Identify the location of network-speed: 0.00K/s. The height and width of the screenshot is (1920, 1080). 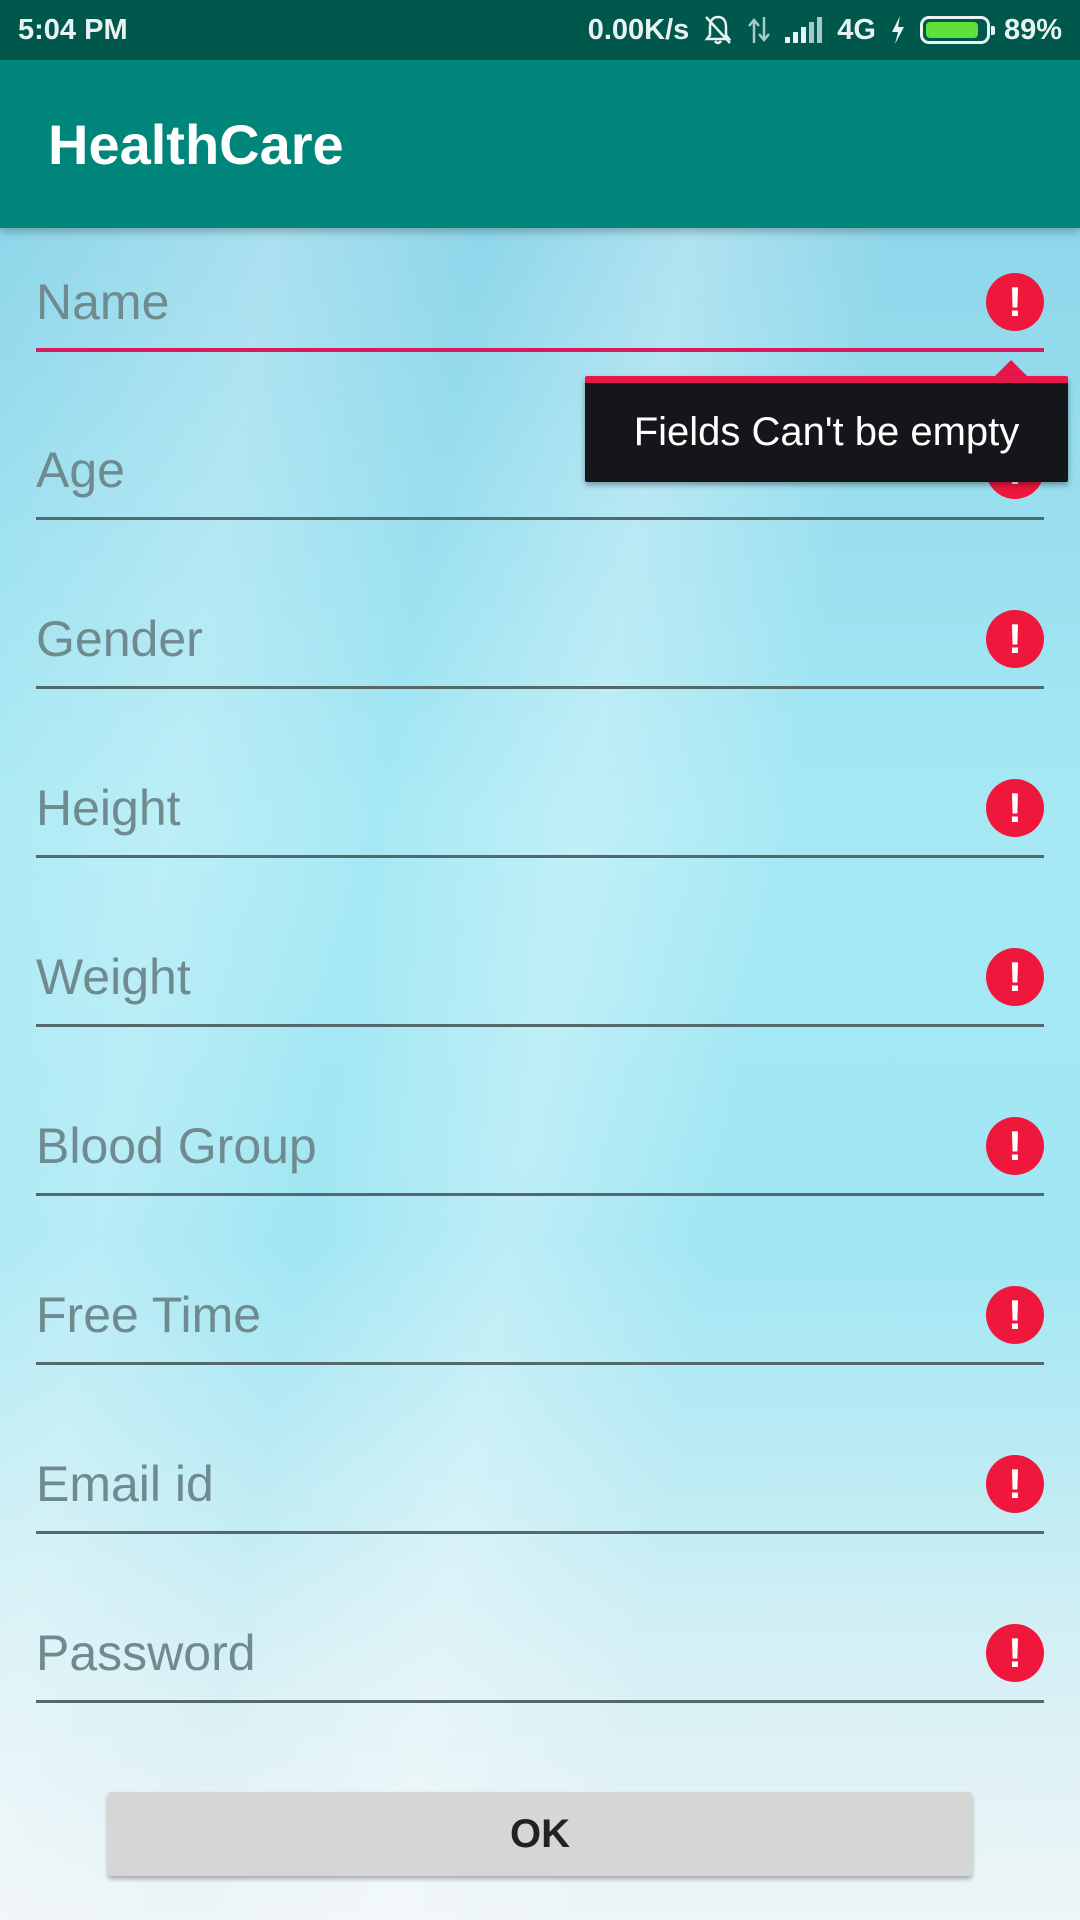
(638, 29).